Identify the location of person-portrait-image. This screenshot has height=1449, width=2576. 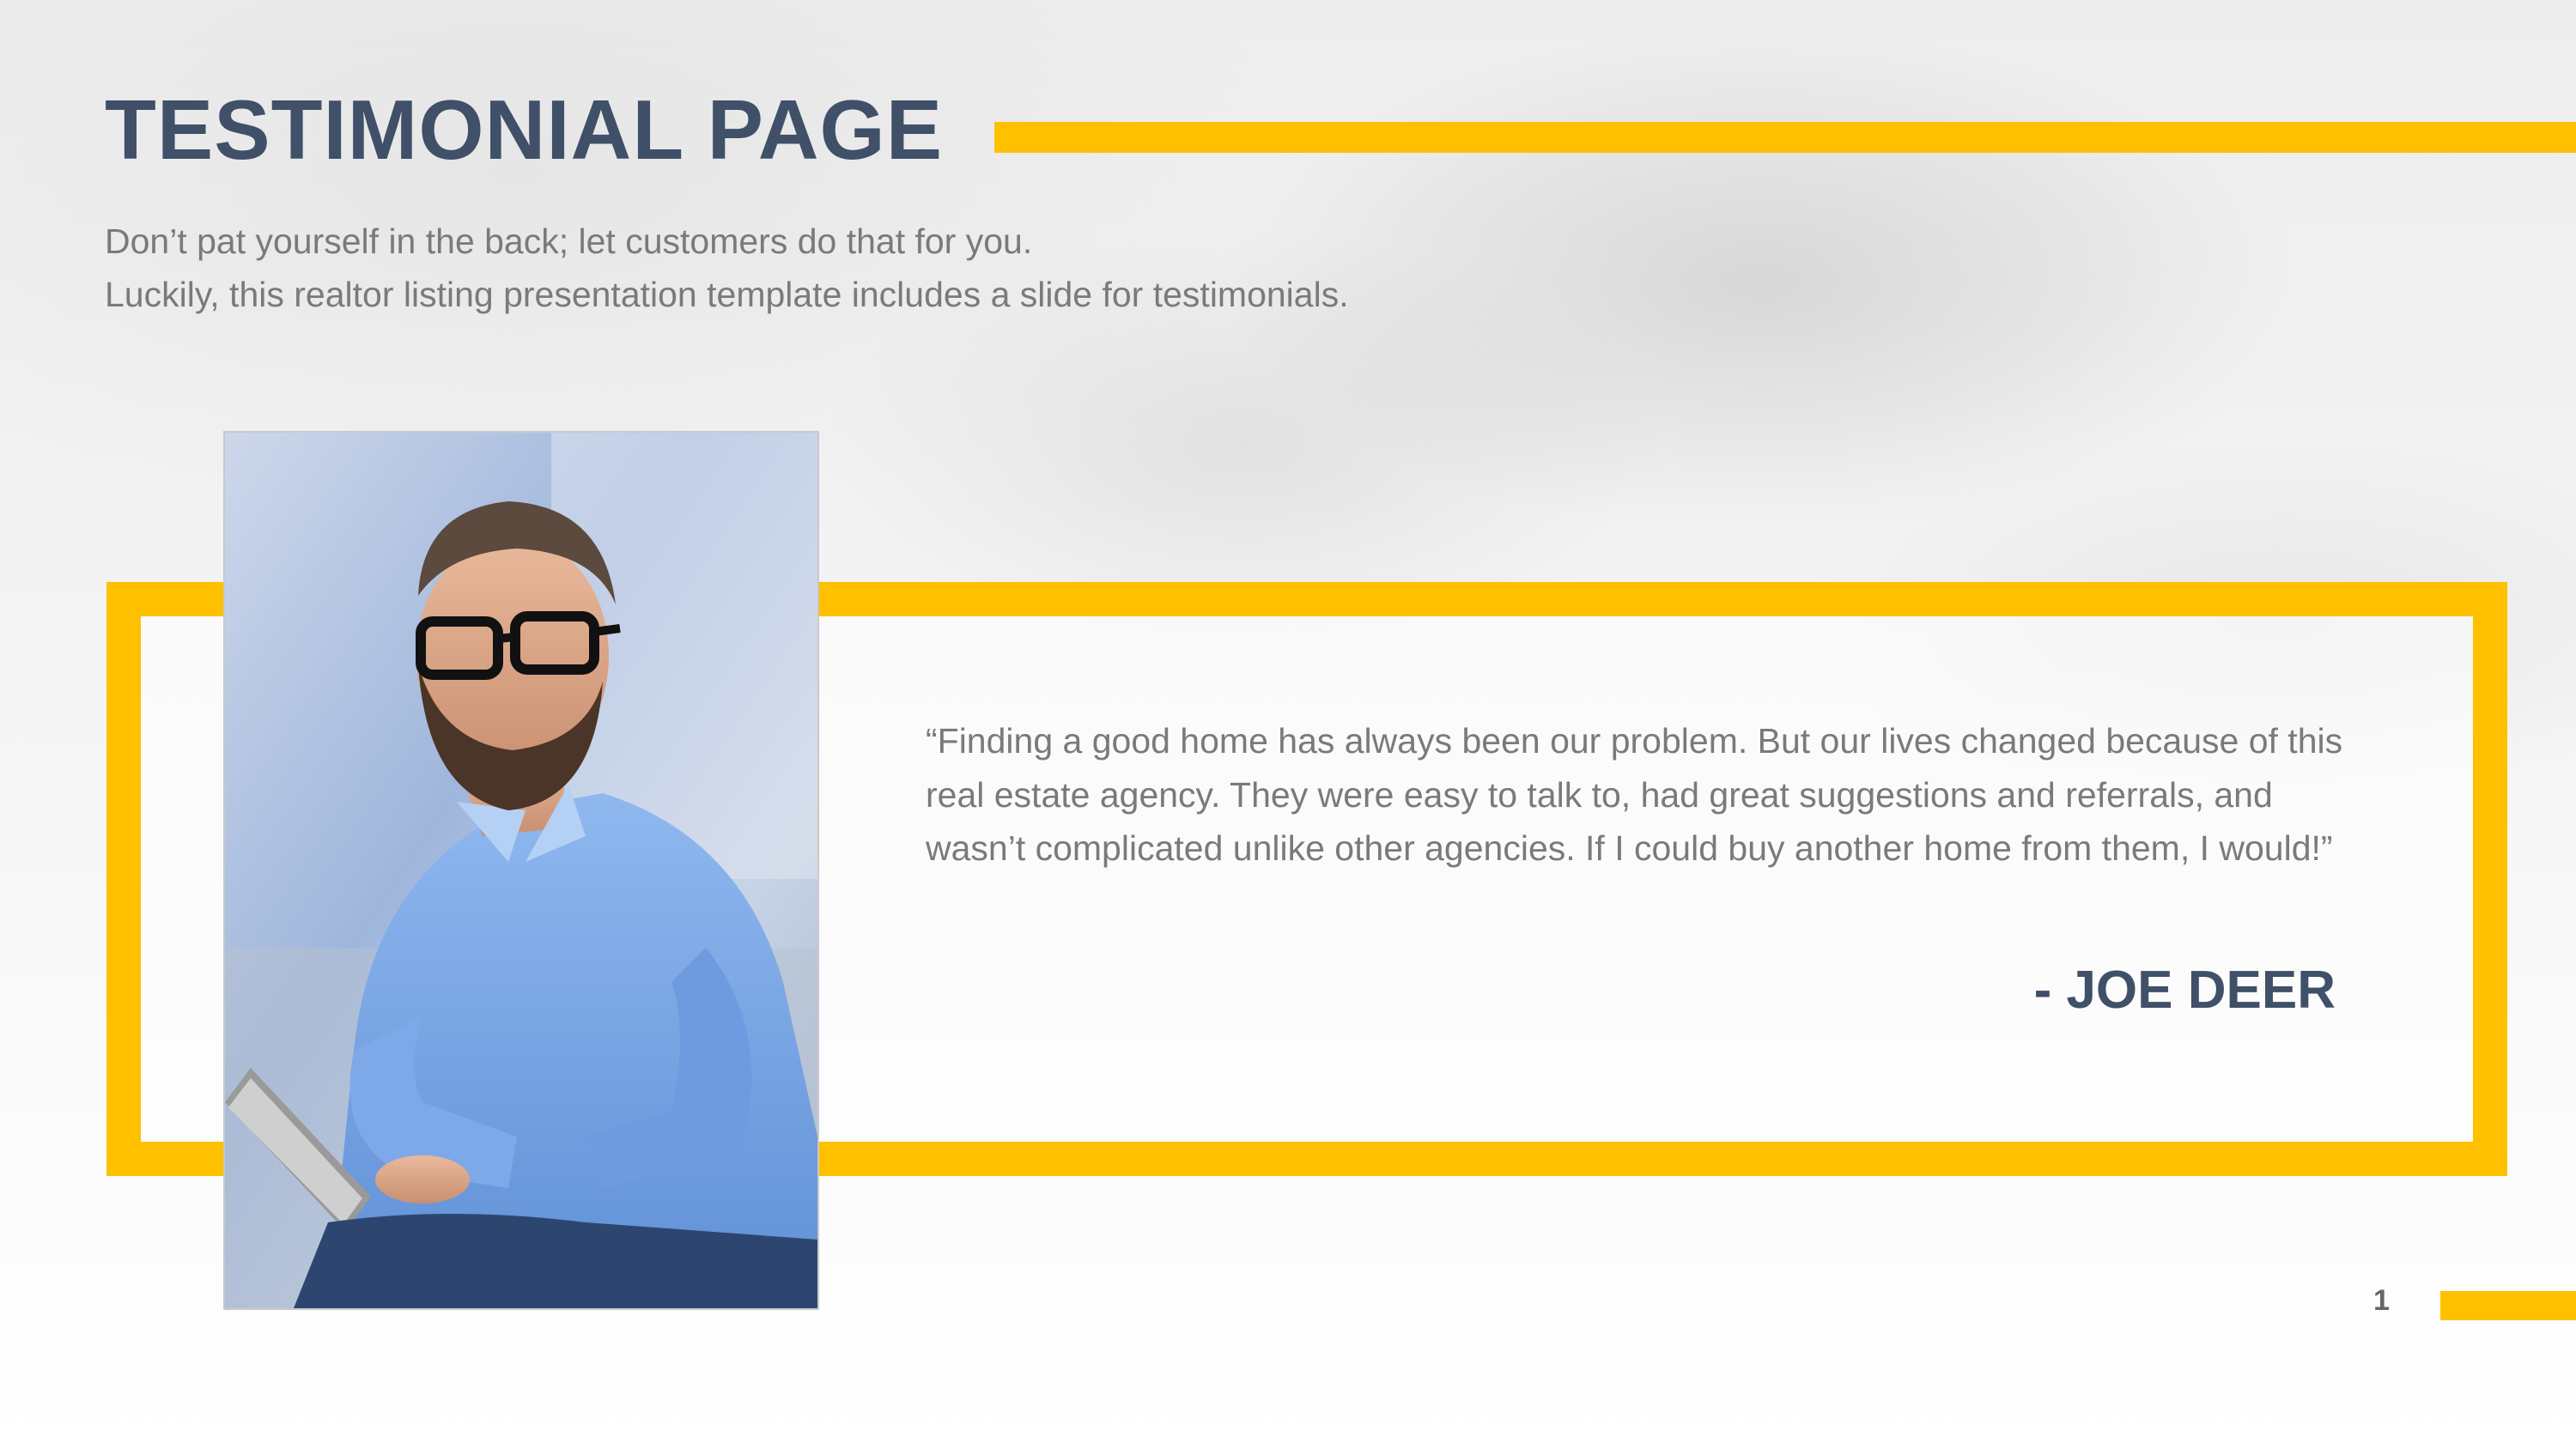
(521, 870).